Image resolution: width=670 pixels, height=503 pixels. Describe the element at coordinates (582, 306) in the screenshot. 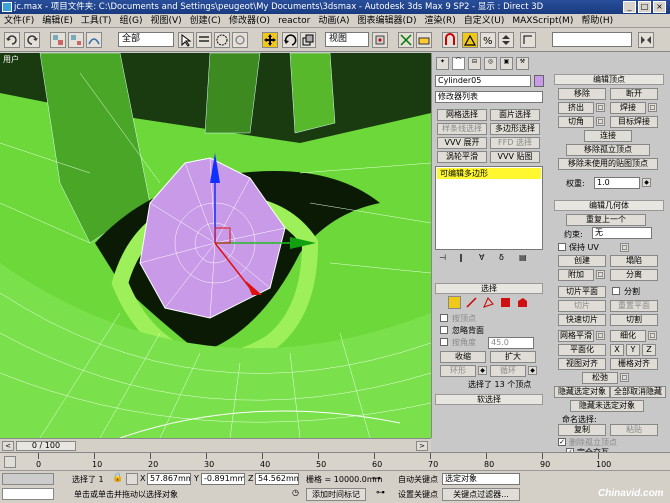

I see `slice-button: 切片` at that location.